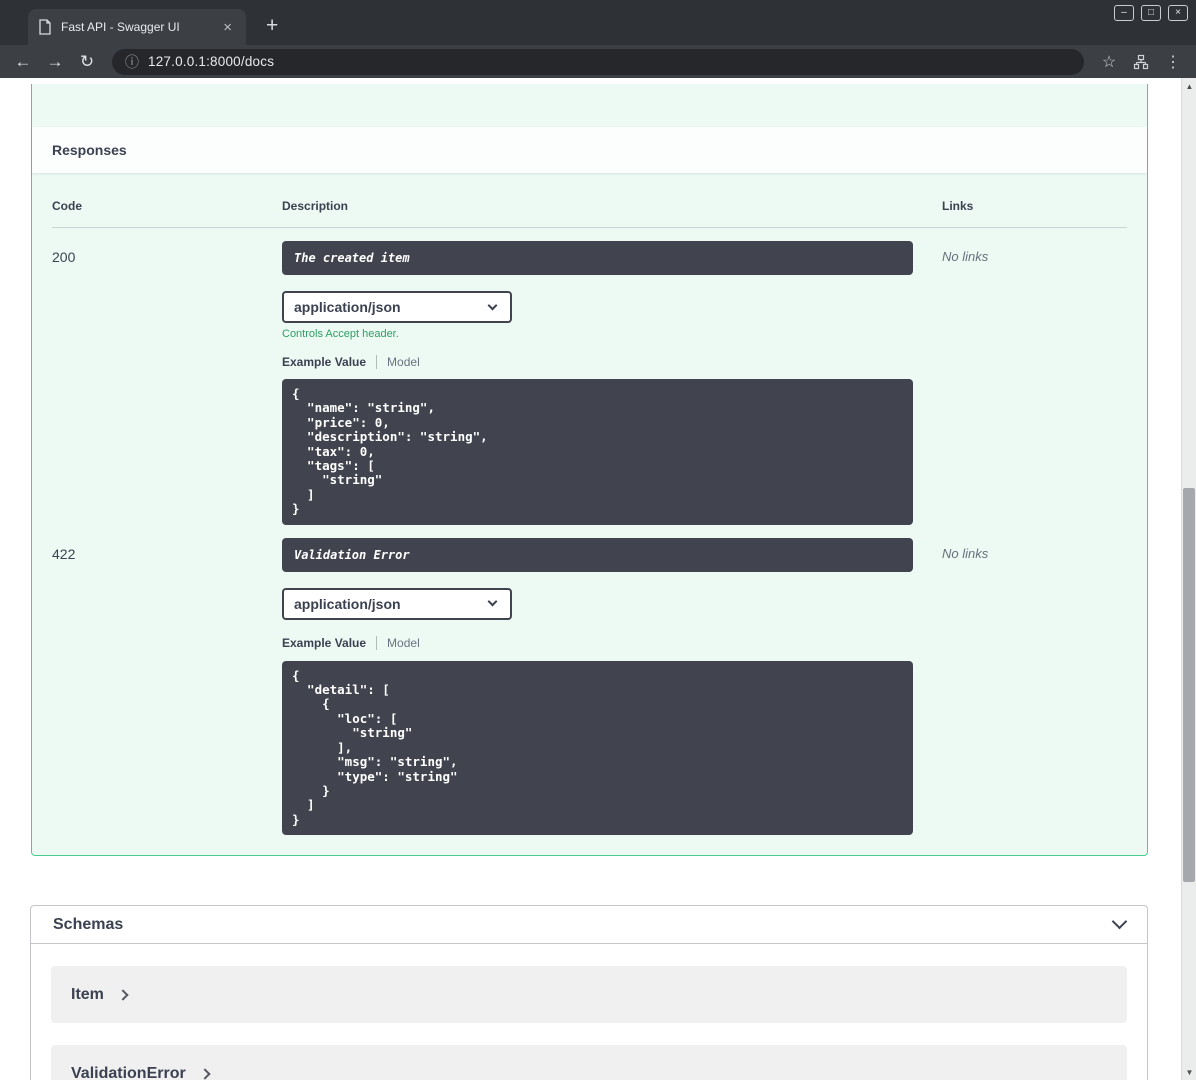  I want to click on column-header-code: Code, so click(67, 206).